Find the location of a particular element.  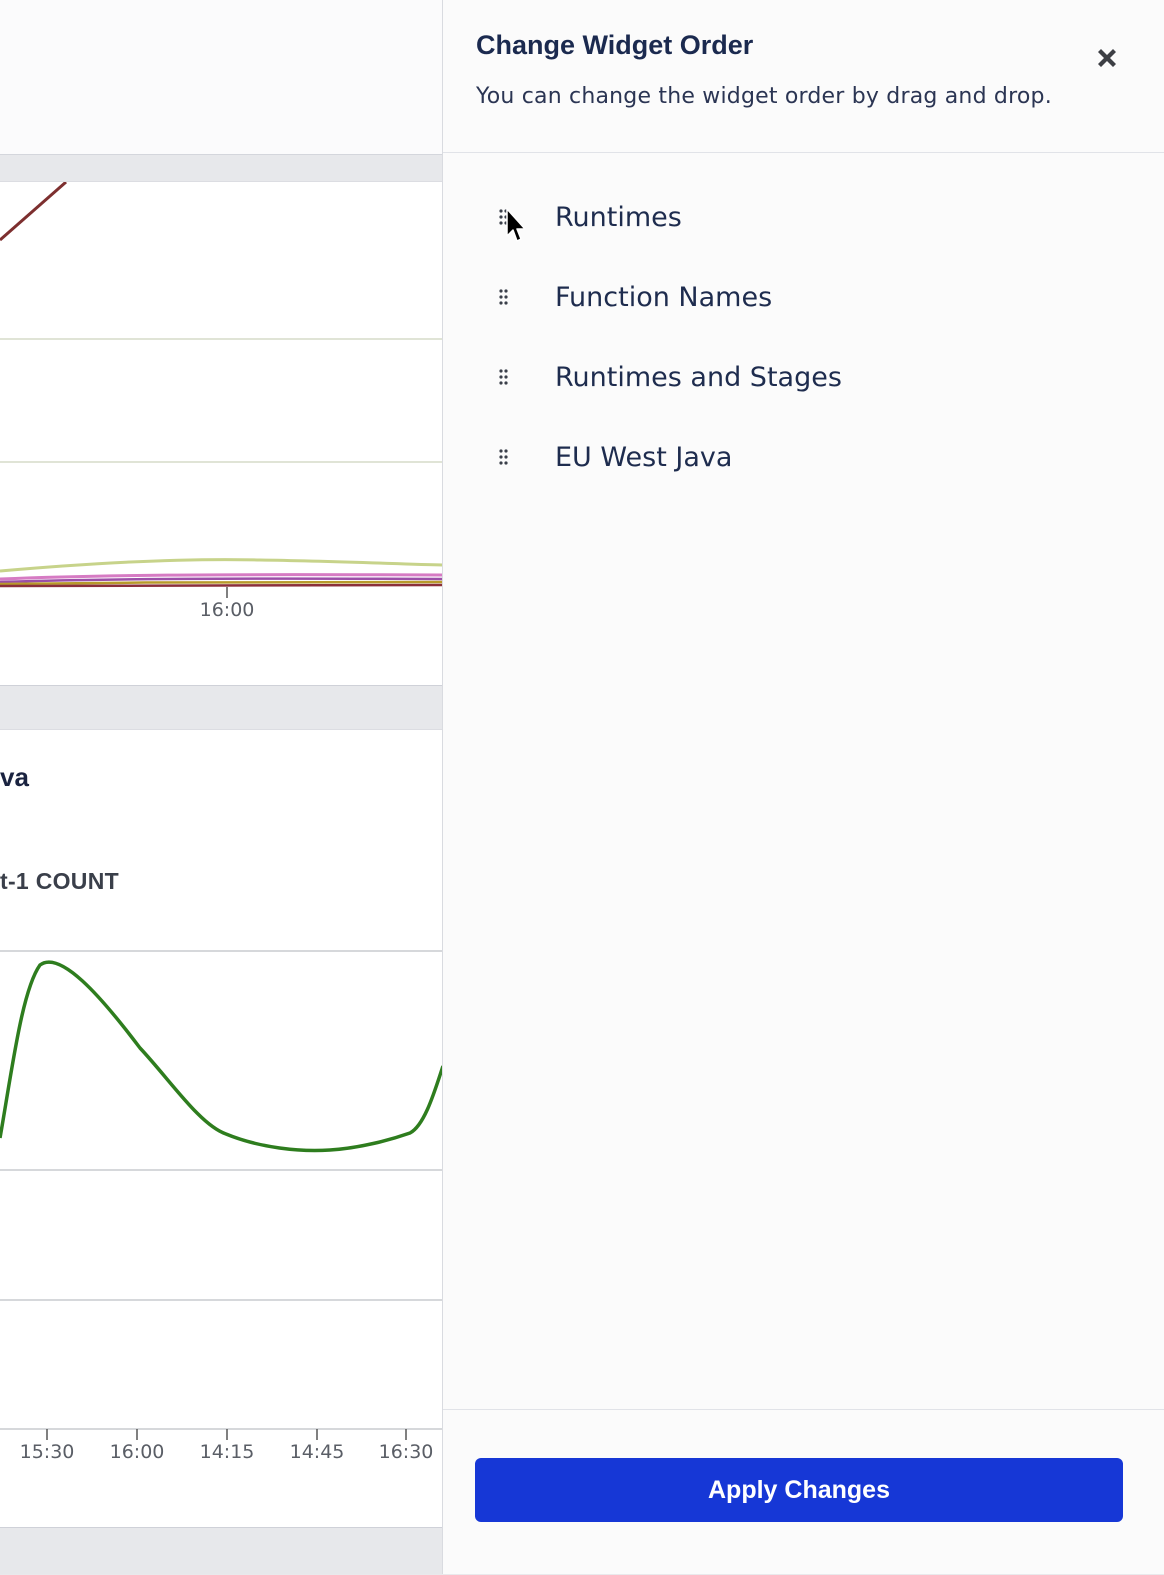

series-line-brown is located at coordinates (33, 212).